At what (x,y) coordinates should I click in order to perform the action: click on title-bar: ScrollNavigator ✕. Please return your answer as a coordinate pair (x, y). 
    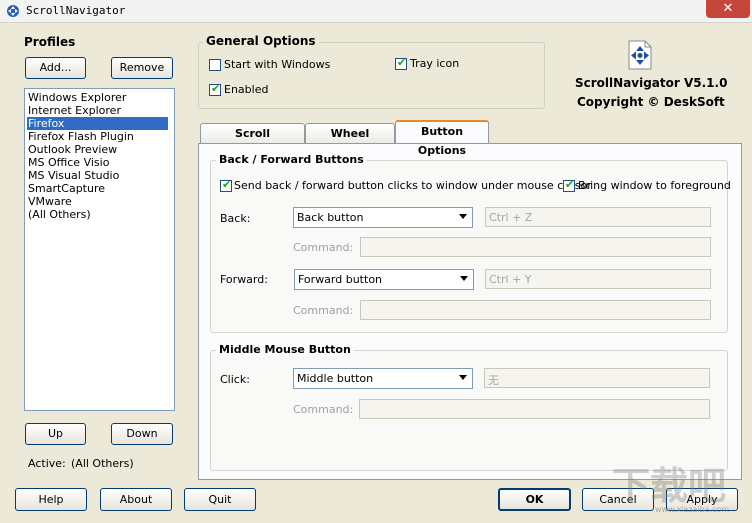
    Looking at the image, I should click on (376, 11).